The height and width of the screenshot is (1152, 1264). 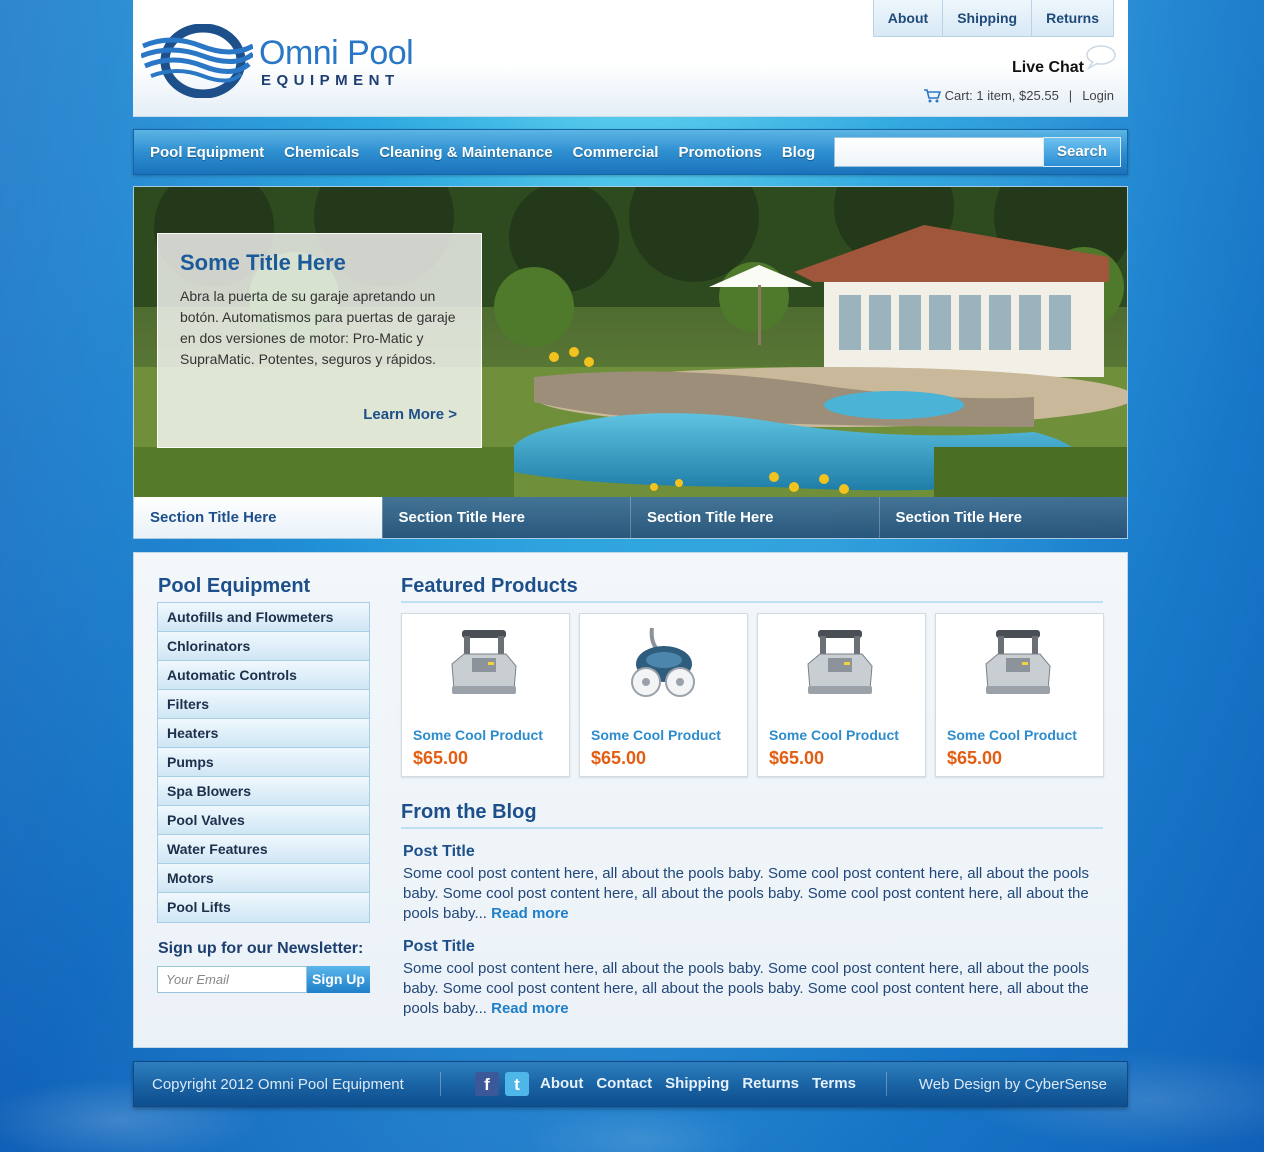 I want to click on nav-item-promotions: Promotions, so click(x=719, y=152).